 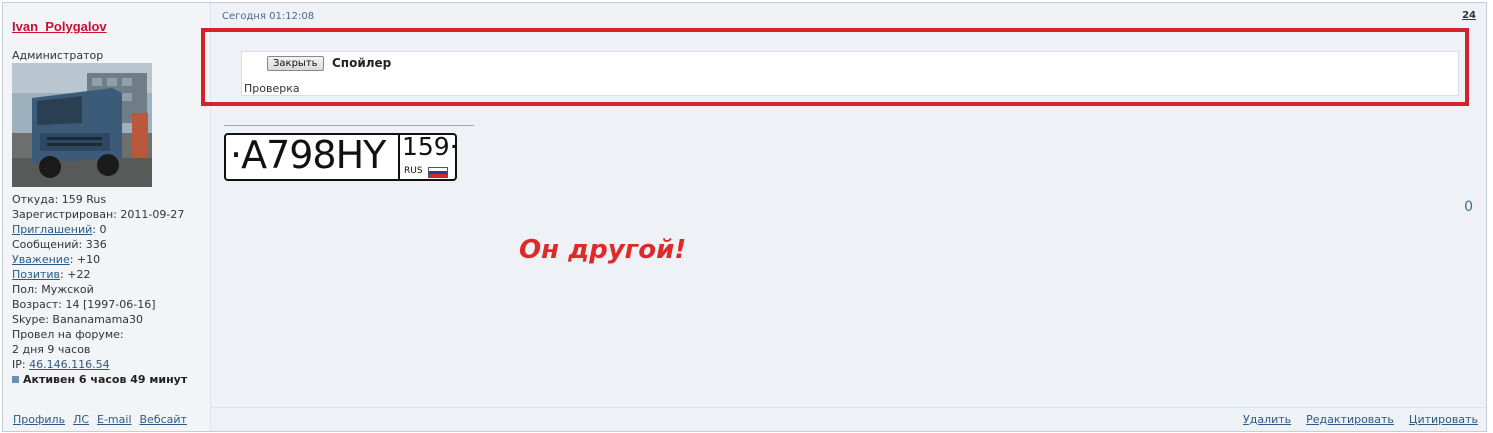 I want to click on profile-ip: IP: 46.146.116.54, so click(x=99, y=364).